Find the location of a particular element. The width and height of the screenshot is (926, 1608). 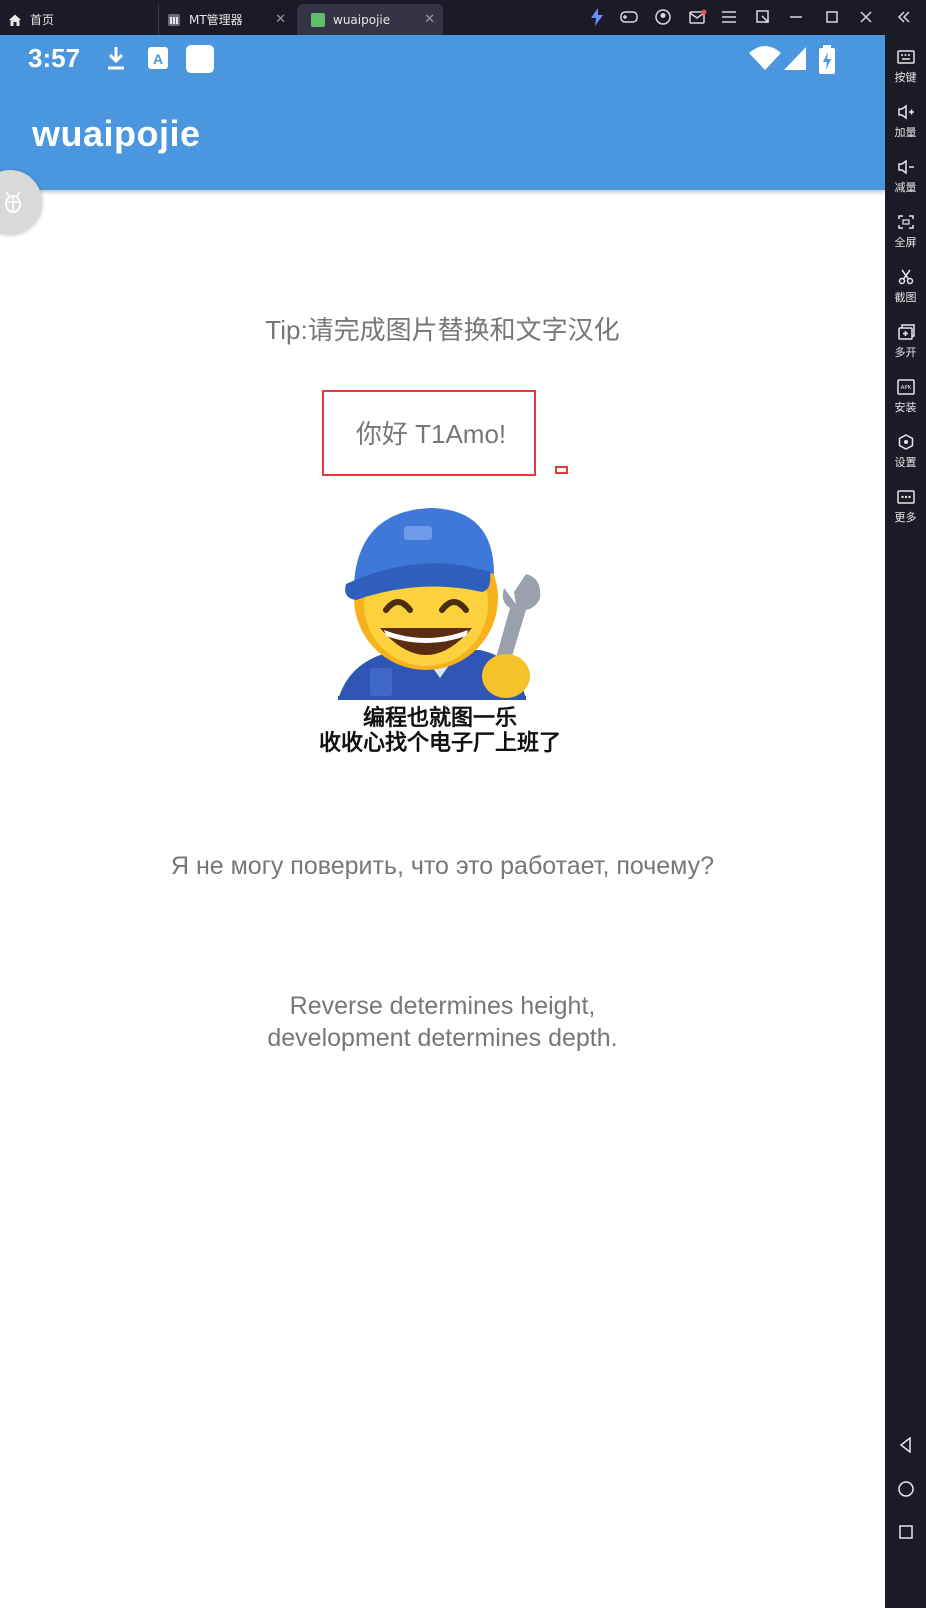

sidebar-item-label: 按键 is located at coordinates (905, 77).